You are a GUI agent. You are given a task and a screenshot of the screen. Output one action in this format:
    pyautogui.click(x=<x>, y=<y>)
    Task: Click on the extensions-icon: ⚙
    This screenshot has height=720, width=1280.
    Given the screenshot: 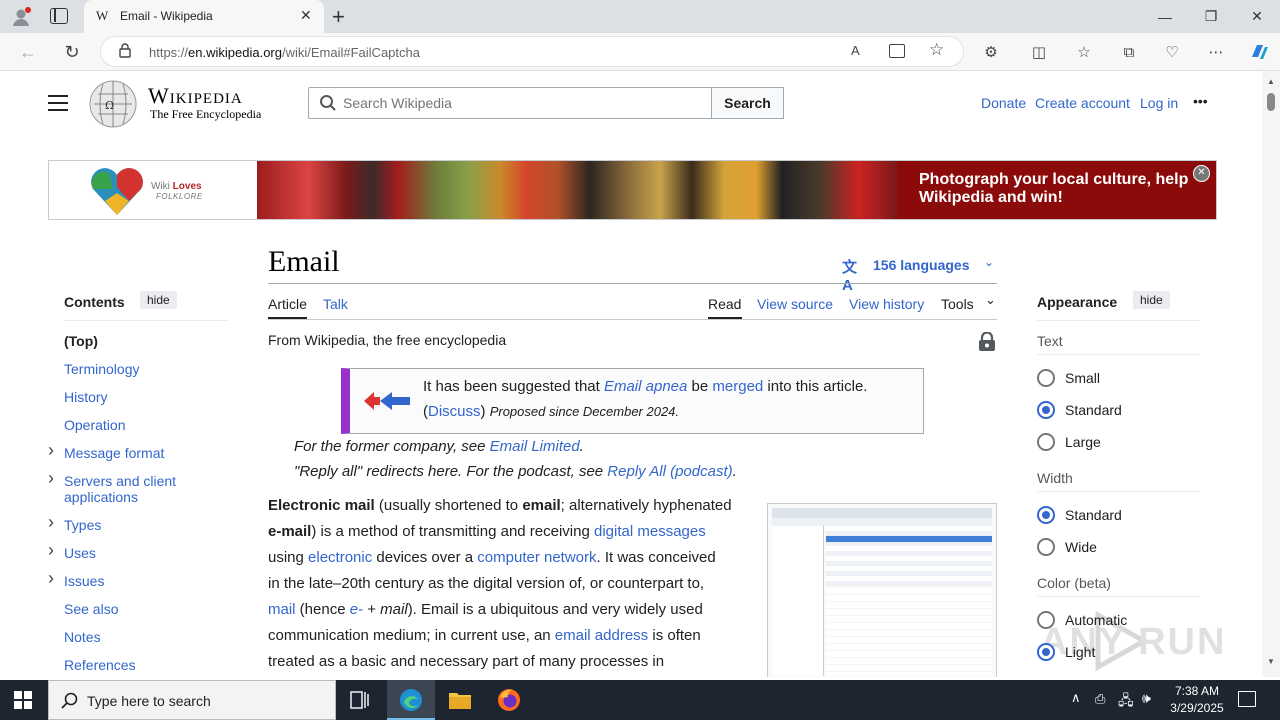 What is the action you would take?
    pyautogui.click(x=991, y=52)
    